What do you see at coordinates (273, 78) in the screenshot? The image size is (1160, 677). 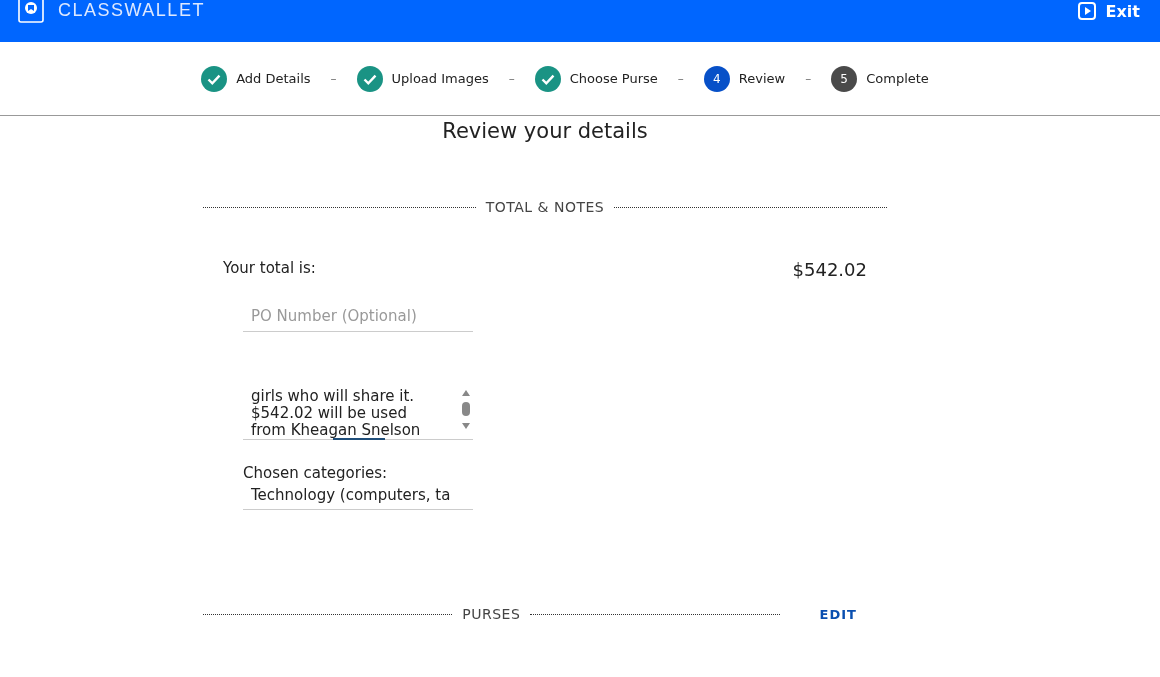 I see `step-label: Add Details` at bounding box center [273, 78].